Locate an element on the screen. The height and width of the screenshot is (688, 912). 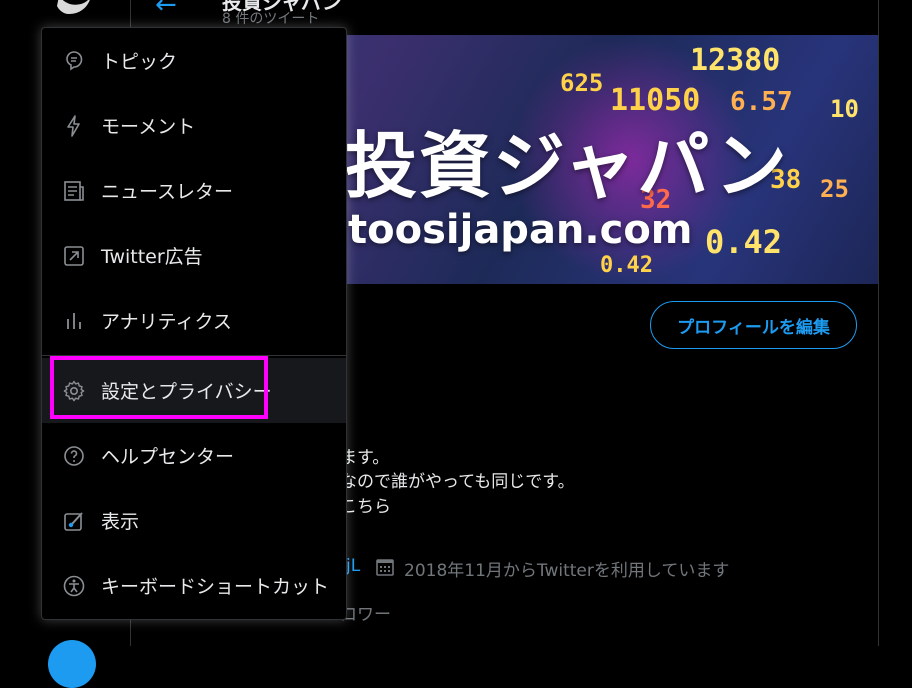
menu-item-moments: モーメント is located at coordinates (194, 125).